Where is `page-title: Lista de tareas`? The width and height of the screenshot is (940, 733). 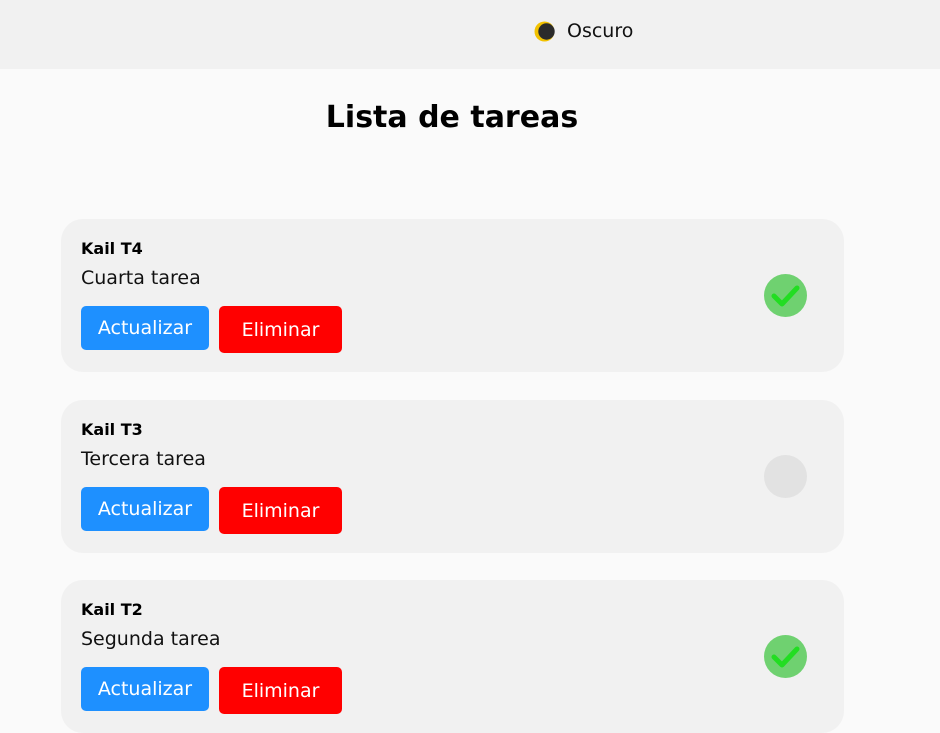 page-title: Lista de tareas is located at coordinates (452, 117).